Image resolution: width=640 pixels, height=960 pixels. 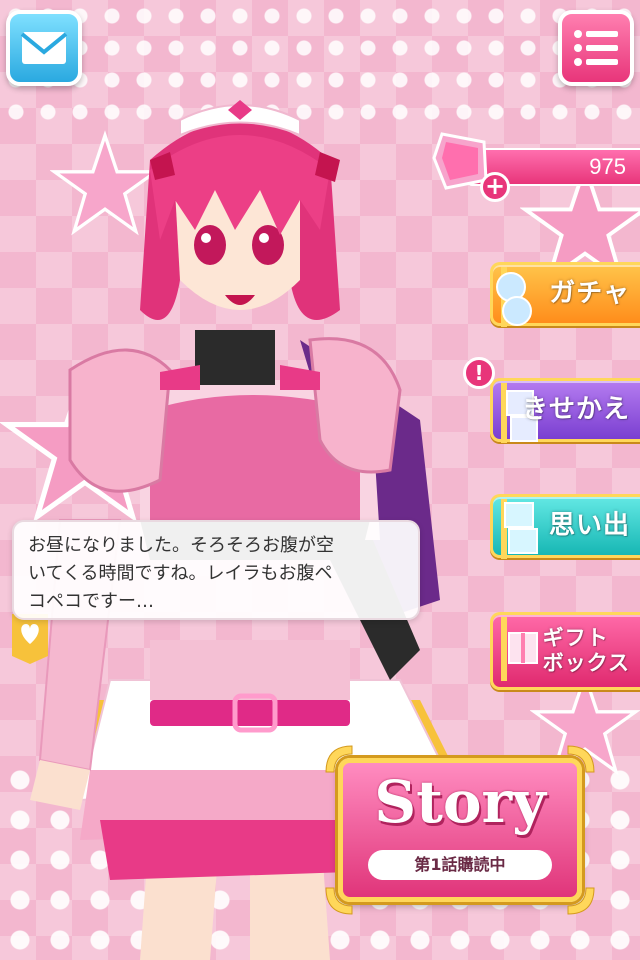 What do you see at coordinates (495, 187) in the screenshot?
I see `add-currency-button: +` at bounding box center [495, 187].